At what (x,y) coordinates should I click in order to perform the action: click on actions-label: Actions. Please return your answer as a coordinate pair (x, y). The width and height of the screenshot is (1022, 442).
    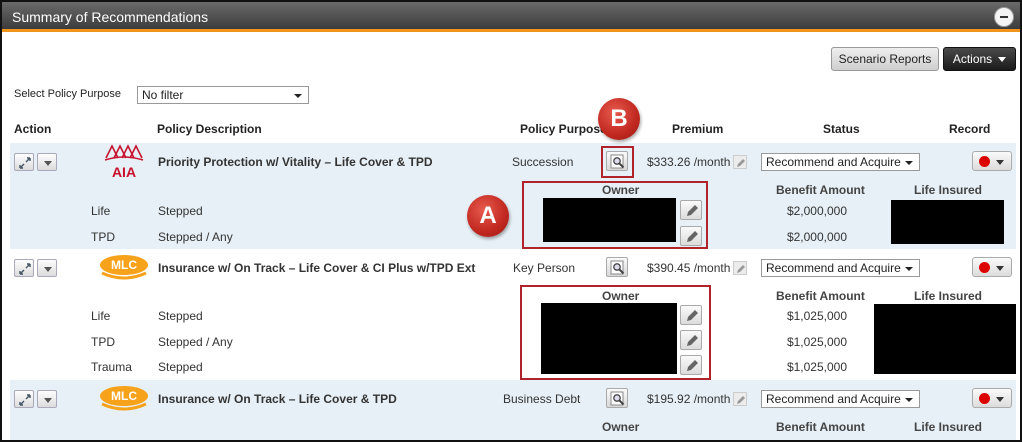
    Looking at the image, I should click on (972, 59).